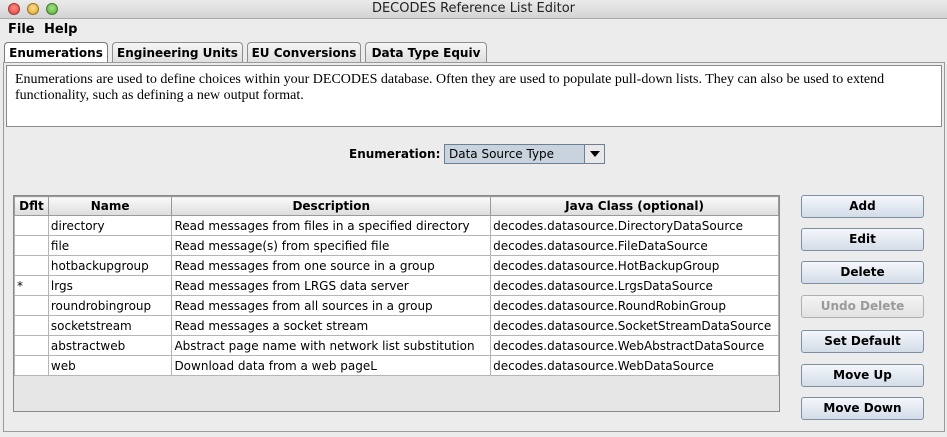 The height and width of the screenshot is (437, 947). What do you see at coordinates (110, 225) in the screenshot?
I see `cell-name: directory` at bounding box center [110, 225].